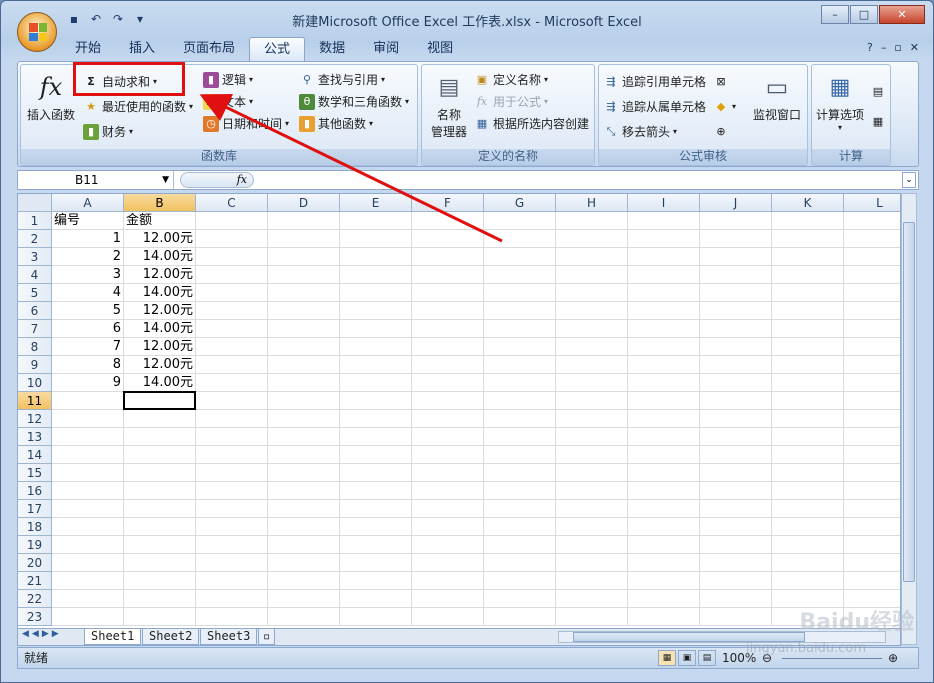 The image size is (934, 683). I want to click on cell-a1: 编号, so click(88, 221).